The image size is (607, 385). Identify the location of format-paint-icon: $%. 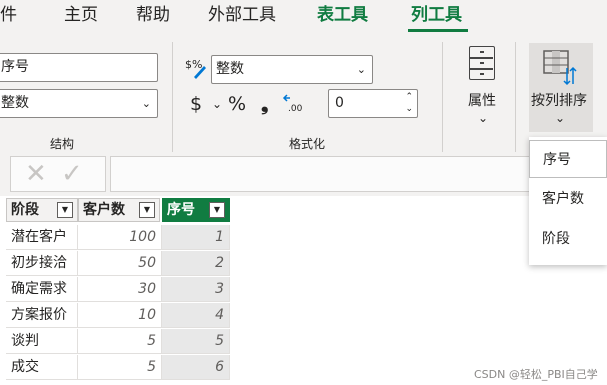
(196, 68).